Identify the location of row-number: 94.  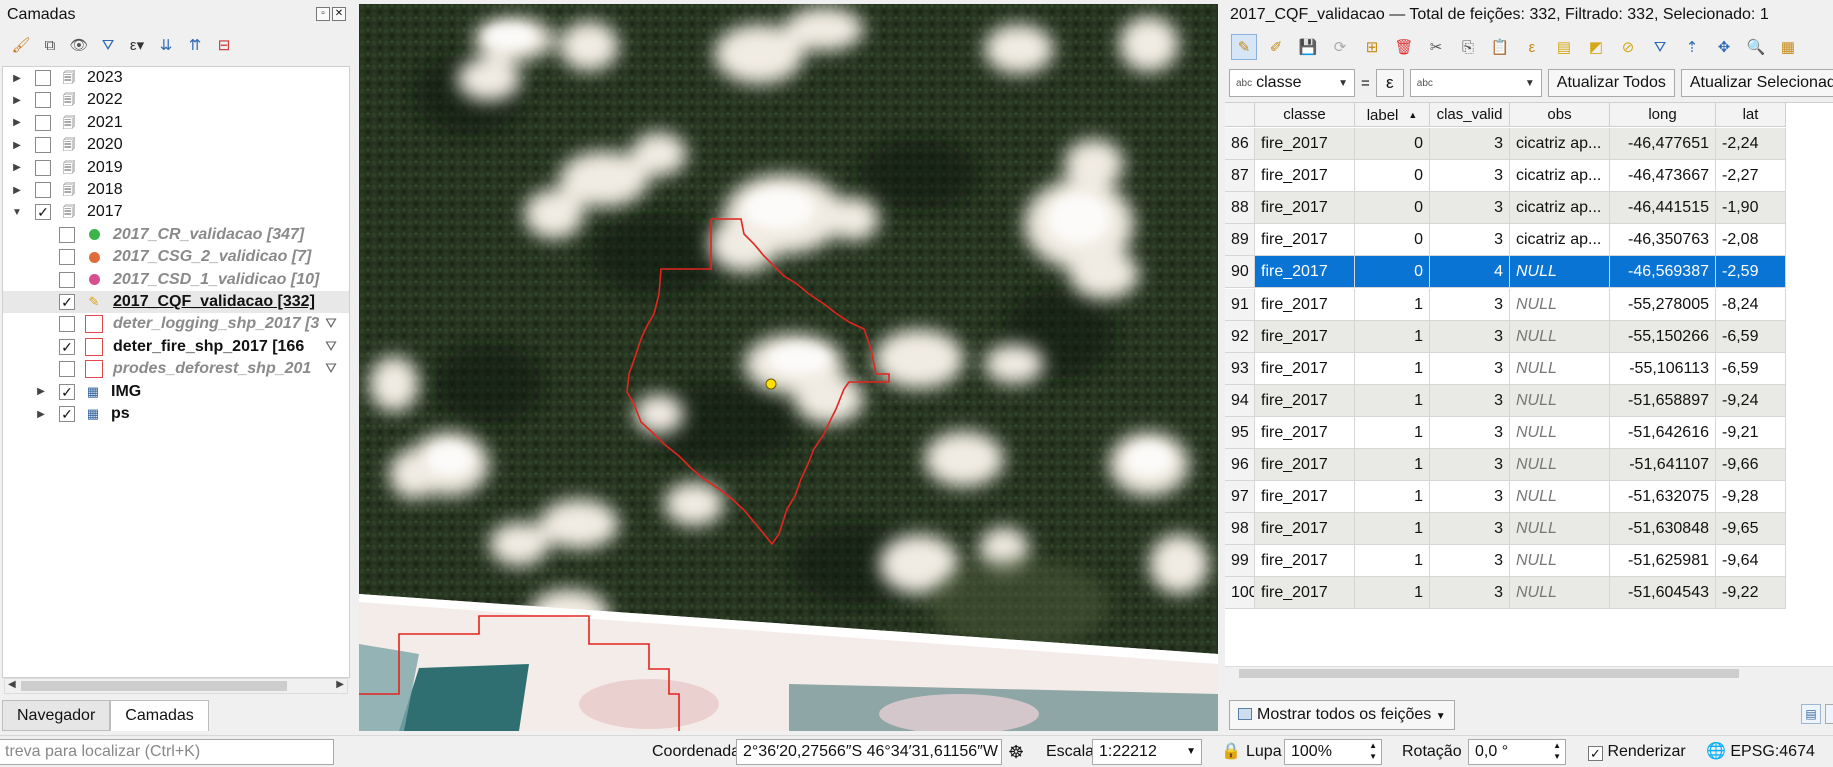
(1240, 400).